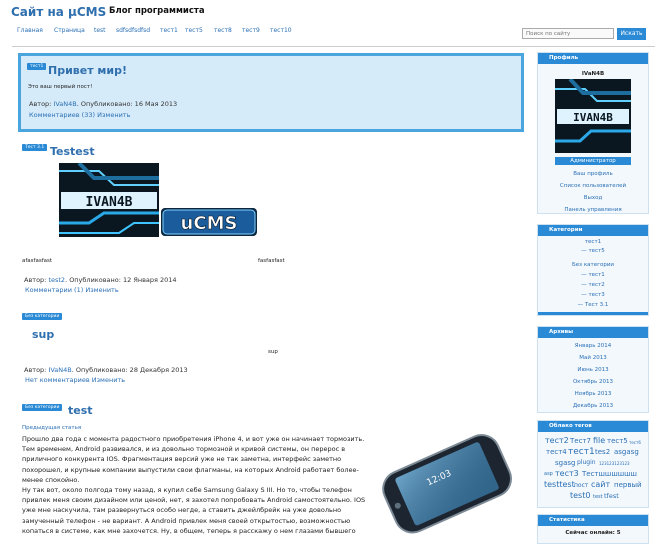  Describe the element at coordinates (159, 200) in the screenshot. I see `post-image: IVAN4B uCMS` at that location.